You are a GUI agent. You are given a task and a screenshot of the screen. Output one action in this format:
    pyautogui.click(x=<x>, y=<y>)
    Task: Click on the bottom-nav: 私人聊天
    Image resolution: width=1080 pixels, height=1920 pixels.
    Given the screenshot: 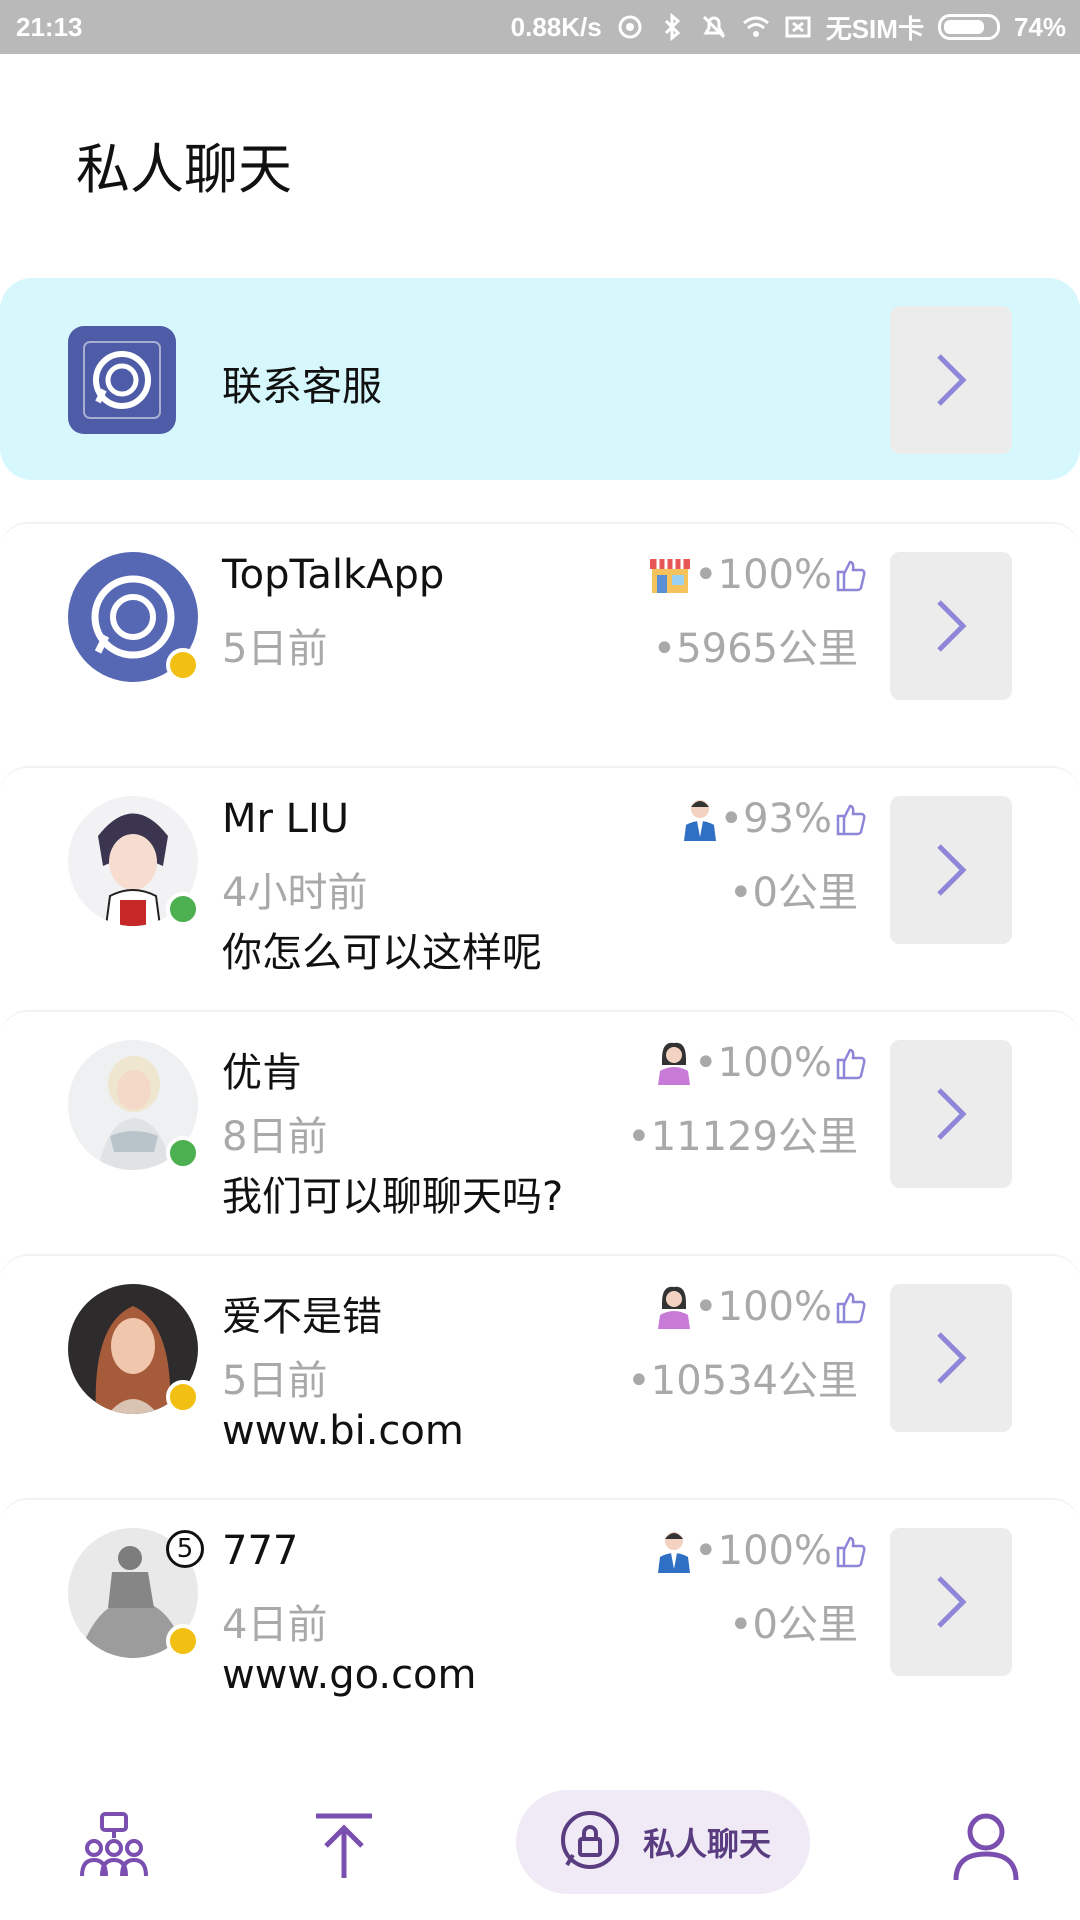 What is the action you would take?
    pyautogui.click(x=540, y=1840)
    